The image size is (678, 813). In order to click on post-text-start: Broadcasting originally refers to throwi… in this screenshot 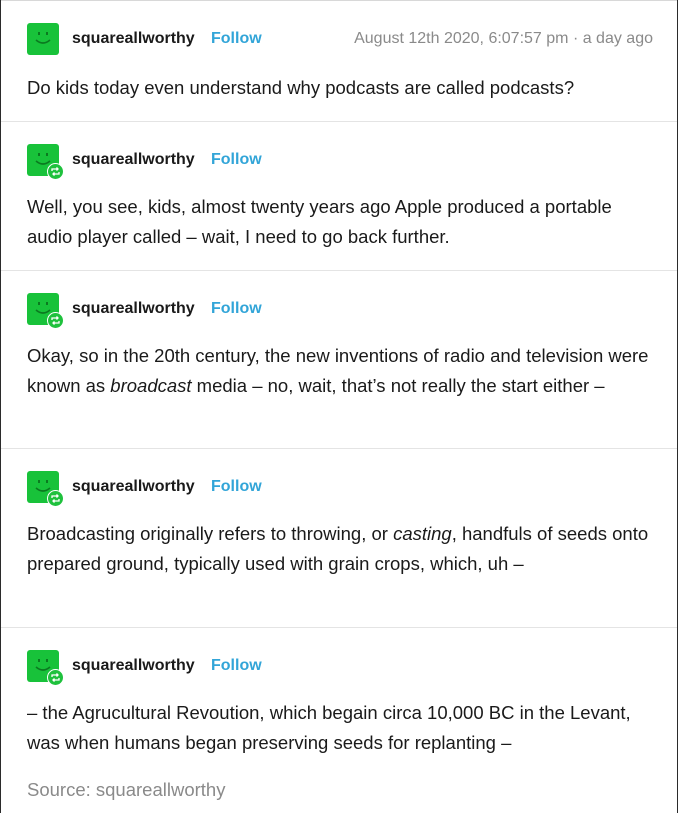, I will do `click(210, 533)`.